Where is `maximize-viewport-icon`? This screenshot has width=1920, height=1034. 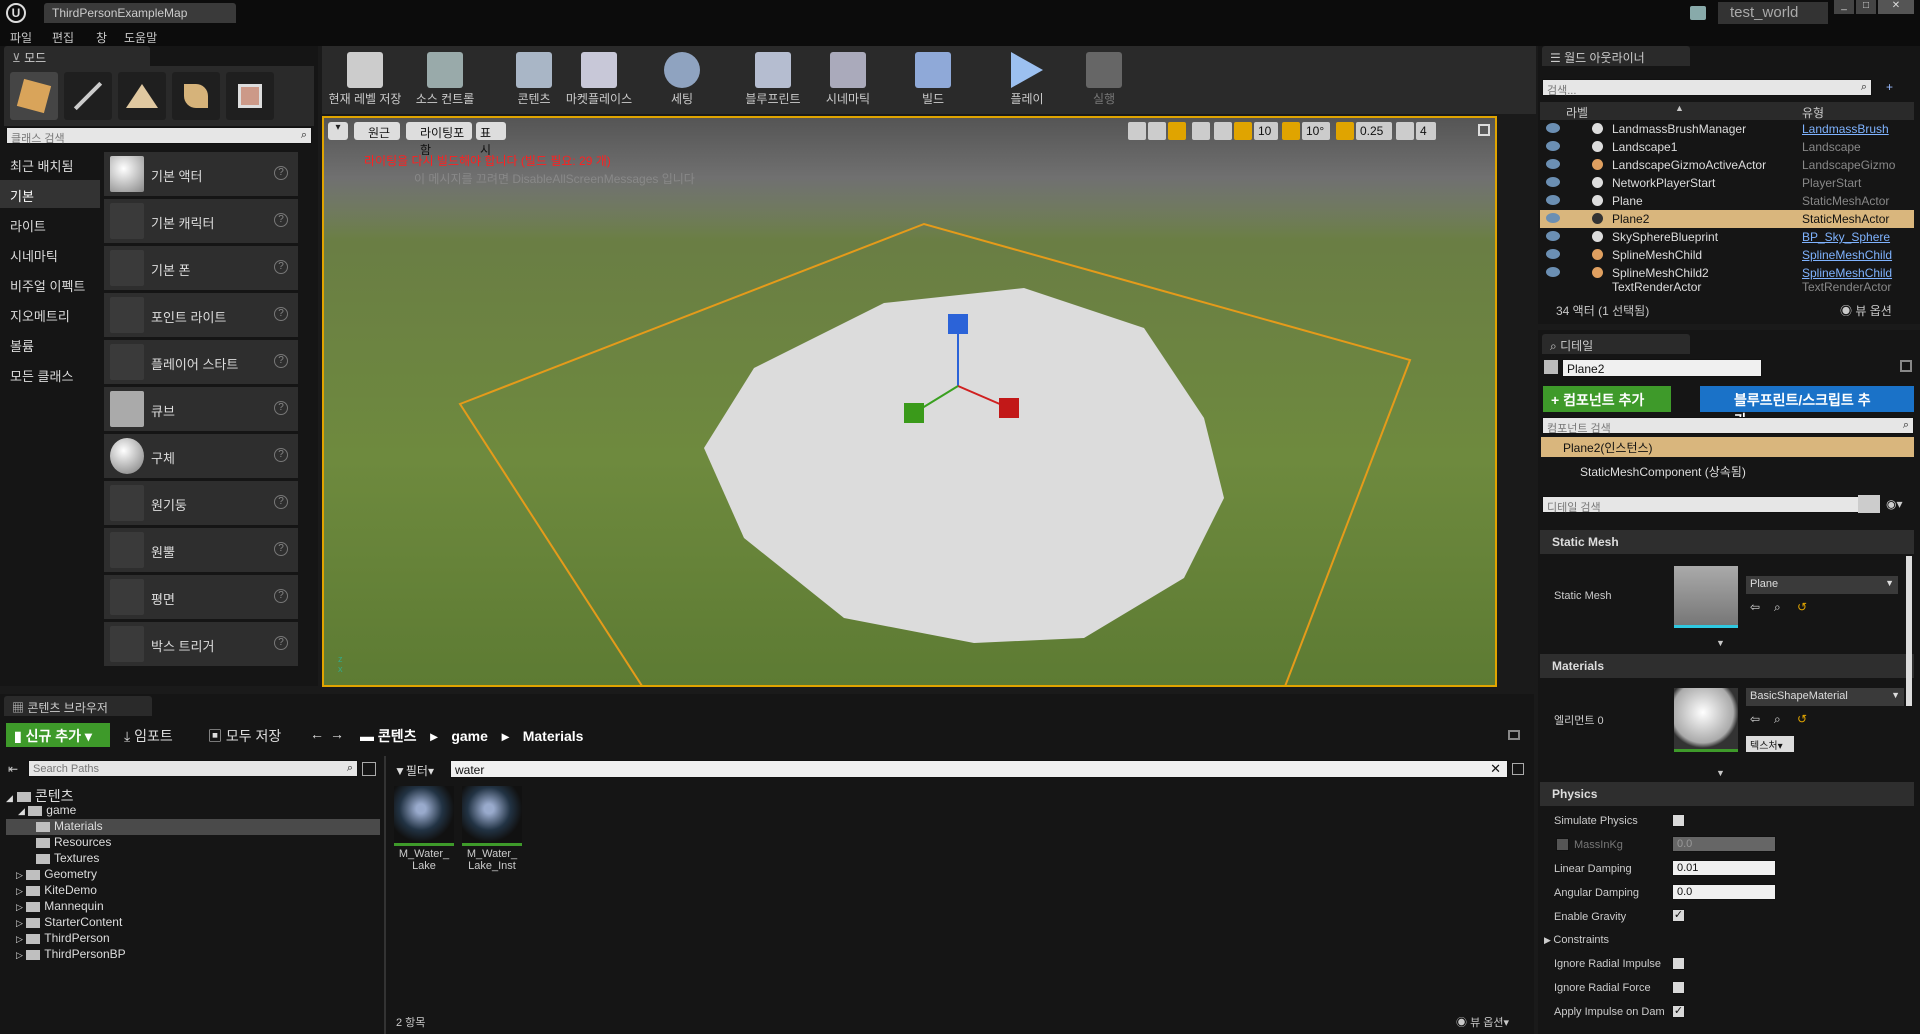
maximize-viewport-icon is located at coordinates (1484, 130).